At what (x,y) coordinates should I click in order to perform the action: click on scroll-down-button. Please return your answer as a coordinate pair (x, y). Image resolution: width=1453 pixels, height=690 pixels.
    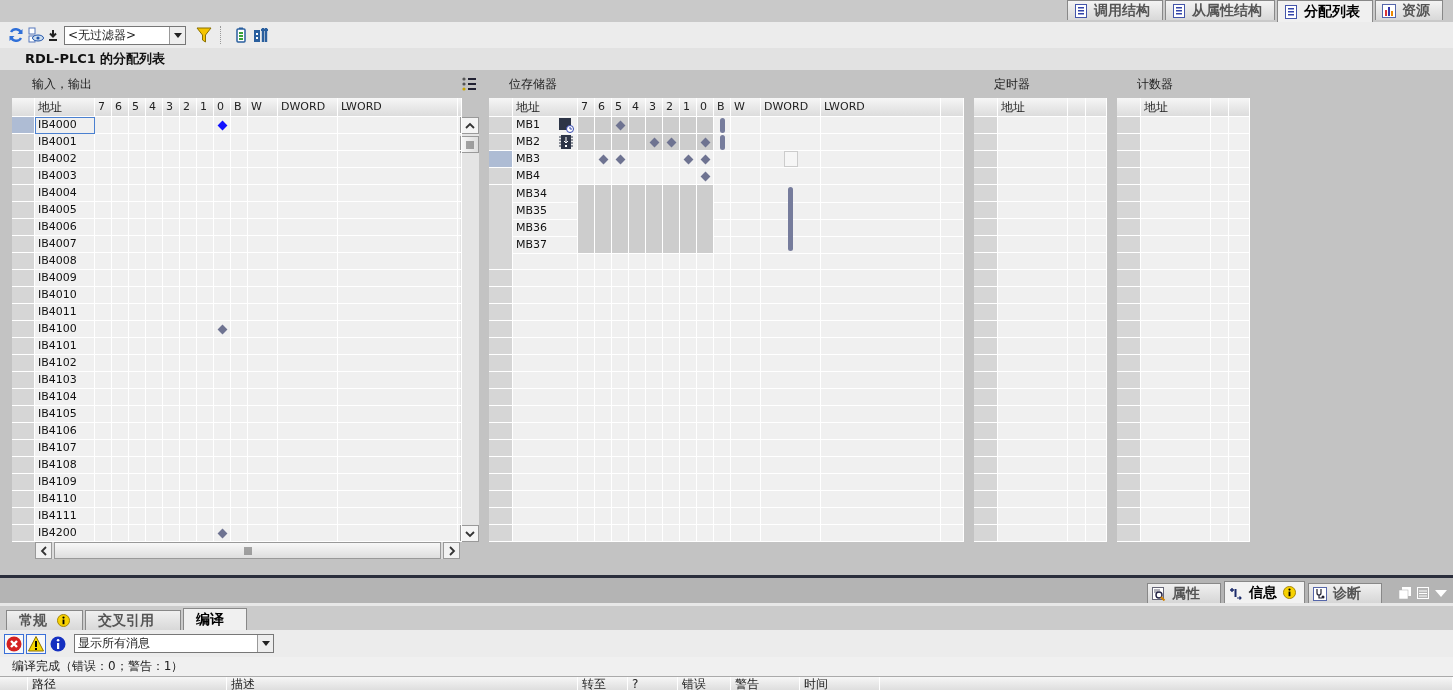
    Looking at the image, I should click on (469, 533).